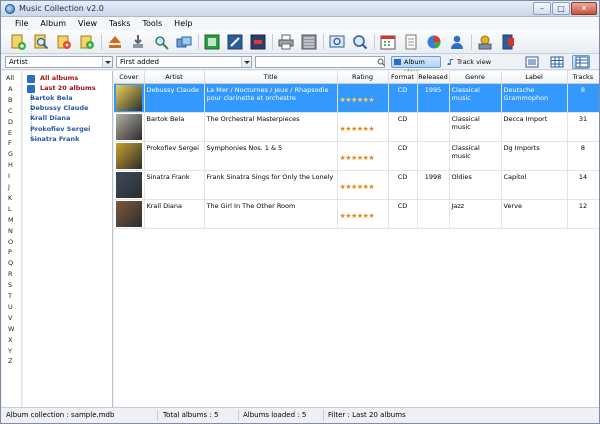 The width and height of the screenshot is (600, 424). Describe the element at coordinates (60, 415) in the screenshot. I see `status-collection: Album collection : sample.mdb` at that location.